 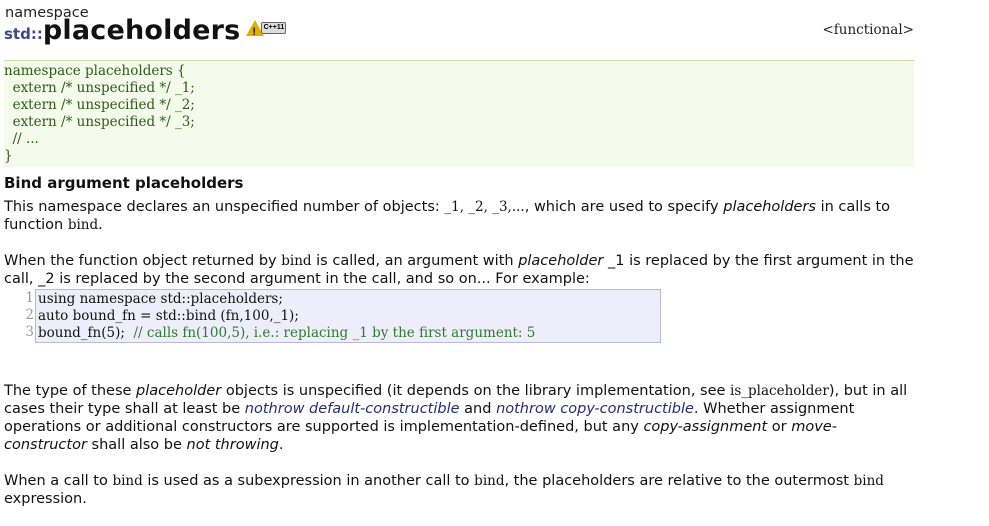 I want to click on text: is called, an argument with, so click(x=415, y=261).